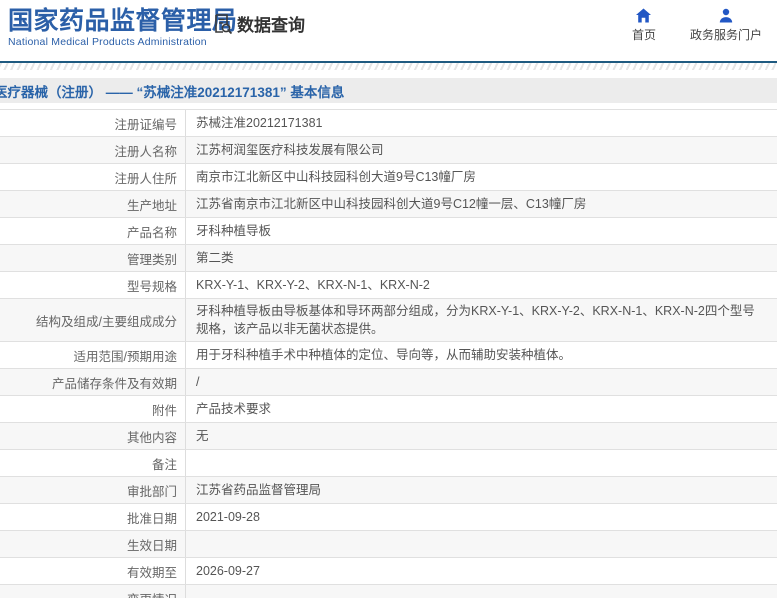  I want to click on row-label: 结构及组成/主要组成成分, so click(93, 320).